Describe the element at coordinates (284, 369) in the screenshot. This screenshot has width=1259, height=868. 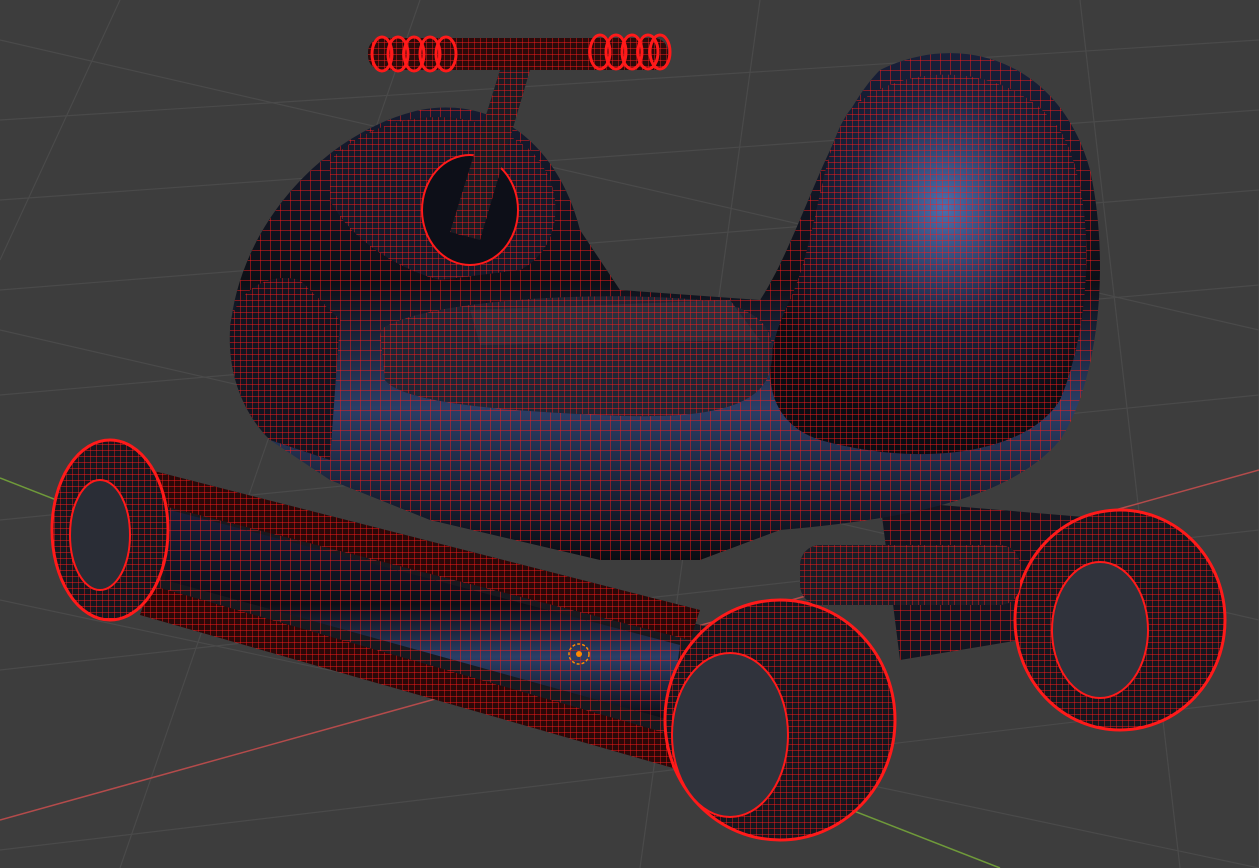
I see `side-panel` at that location.